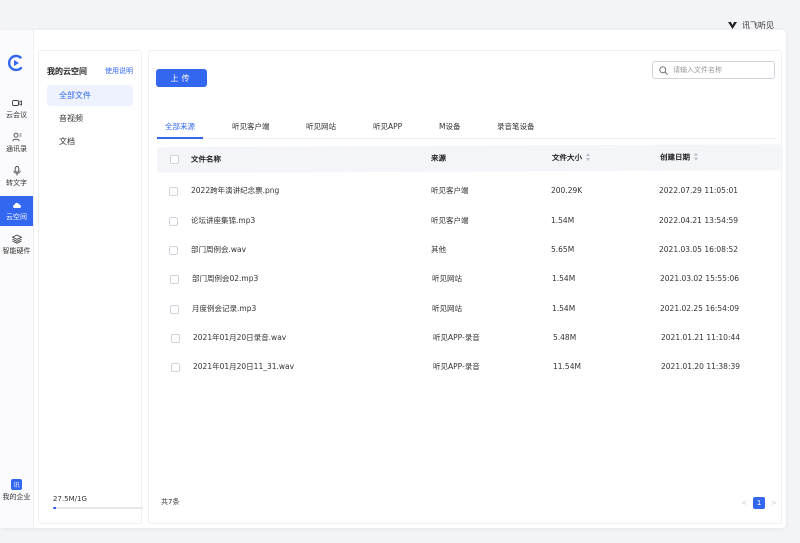 The image size is (800, 543). I want to click on tab-m-device: M设备, so click(449, 130).